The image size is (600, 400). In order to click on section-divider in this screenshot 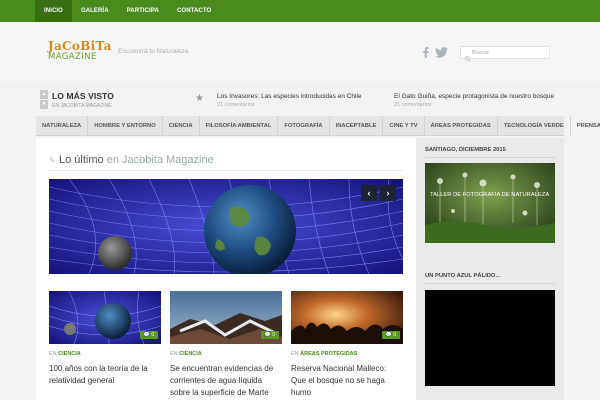, I will do `click(226, 170)`.